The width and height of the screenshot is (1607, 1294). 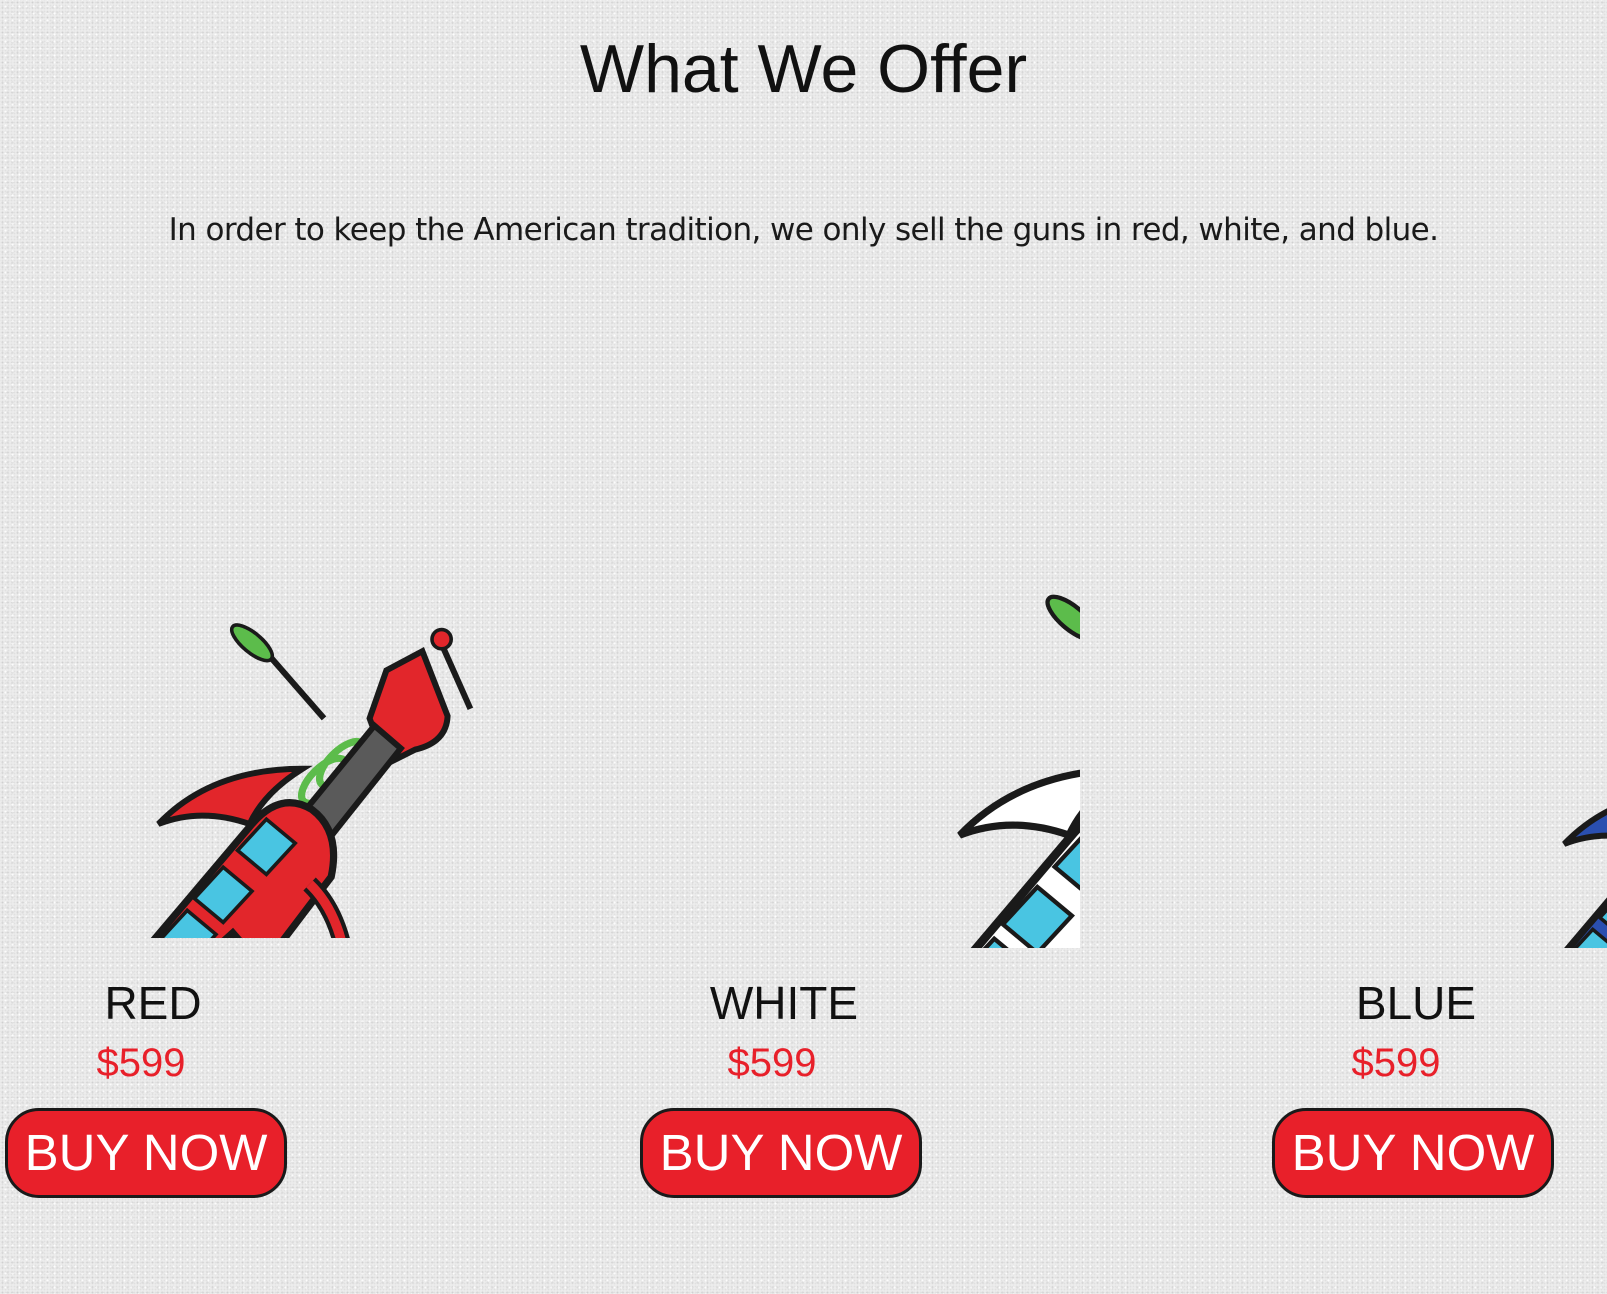 What do you see at coordinates (803, 69) in the screenshot?
I see `page-title: What We Offer` at bounding box center [803, 69].